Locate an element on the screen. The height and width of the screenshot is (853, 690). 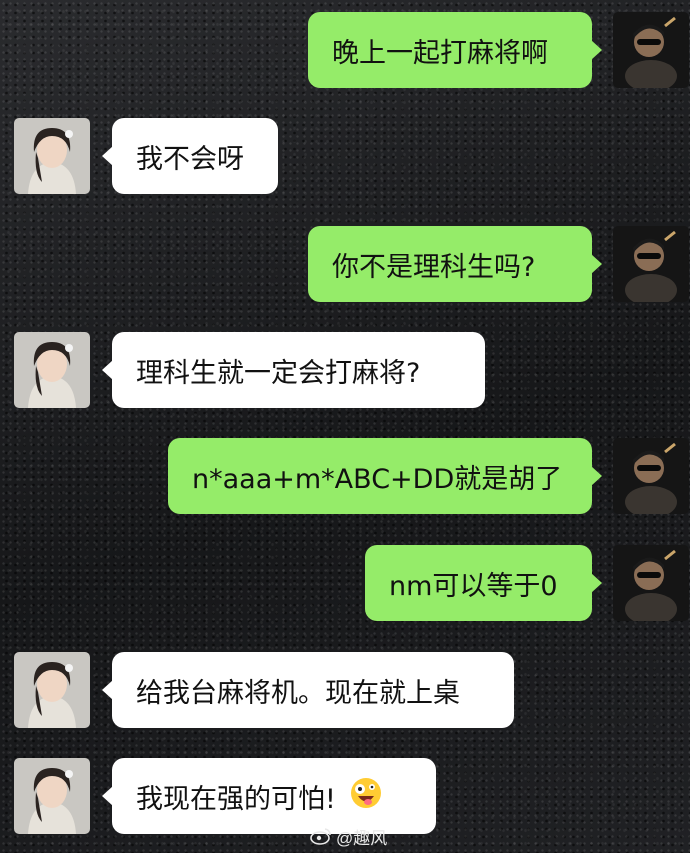
message-bubble: 我不会呀 is located at coordinates (190, 156).